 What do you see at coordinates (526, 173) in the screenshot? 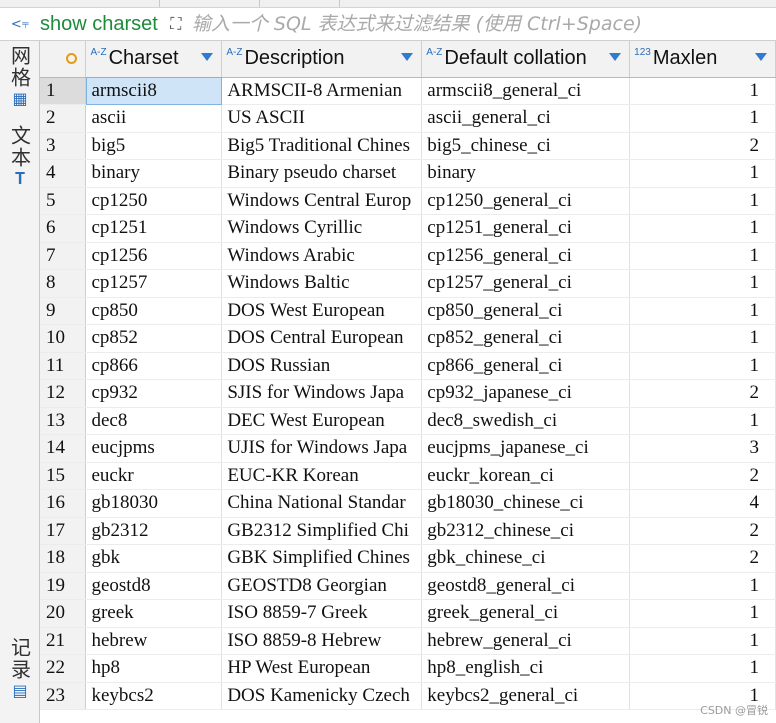
I see `collation-cell: binary` at bounding box center [526, 173].